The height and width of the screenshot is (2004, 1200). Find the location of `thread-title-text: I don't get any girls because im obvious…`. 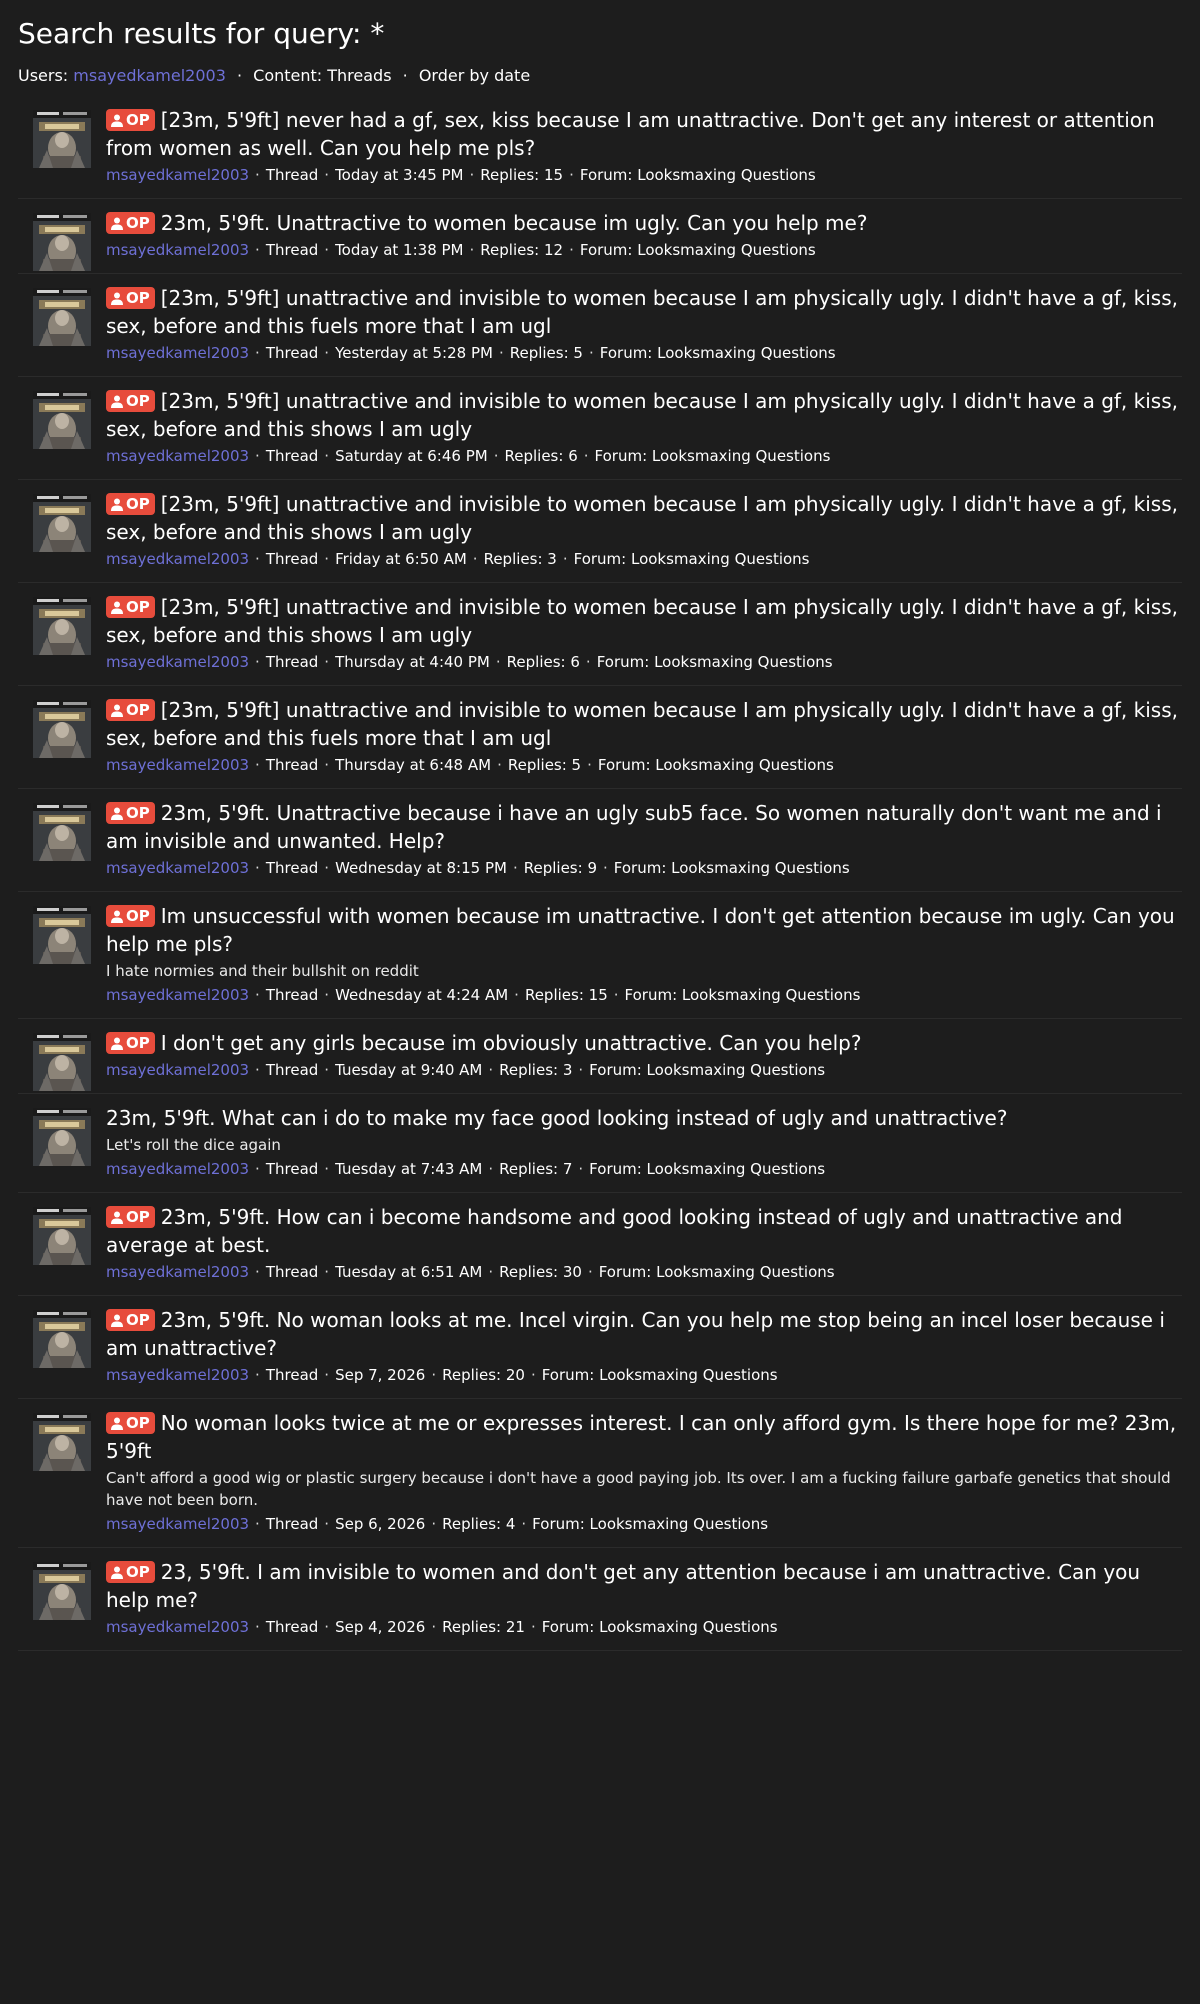

thread-title-text: I don't get any girls because im obvious… is located at coordinates (511, 1043).